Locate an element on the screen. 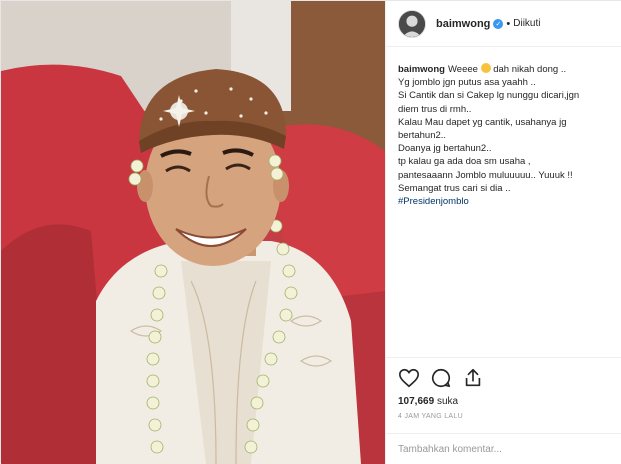 This screenshot has width=621, height=464. verified-badge-icon: ✓ is located at coordinates (498, 23).